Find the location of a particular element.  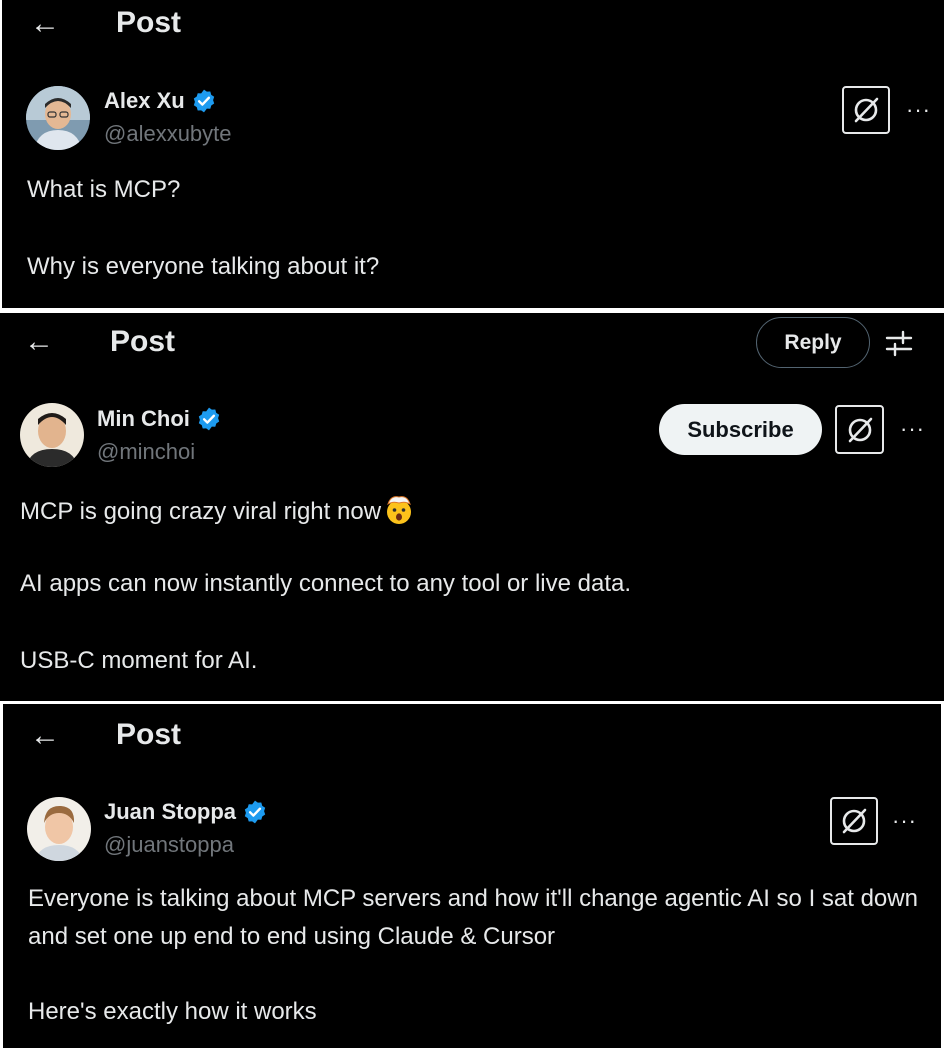

author-name: Alex Xu is located at coordinates (160, 101).